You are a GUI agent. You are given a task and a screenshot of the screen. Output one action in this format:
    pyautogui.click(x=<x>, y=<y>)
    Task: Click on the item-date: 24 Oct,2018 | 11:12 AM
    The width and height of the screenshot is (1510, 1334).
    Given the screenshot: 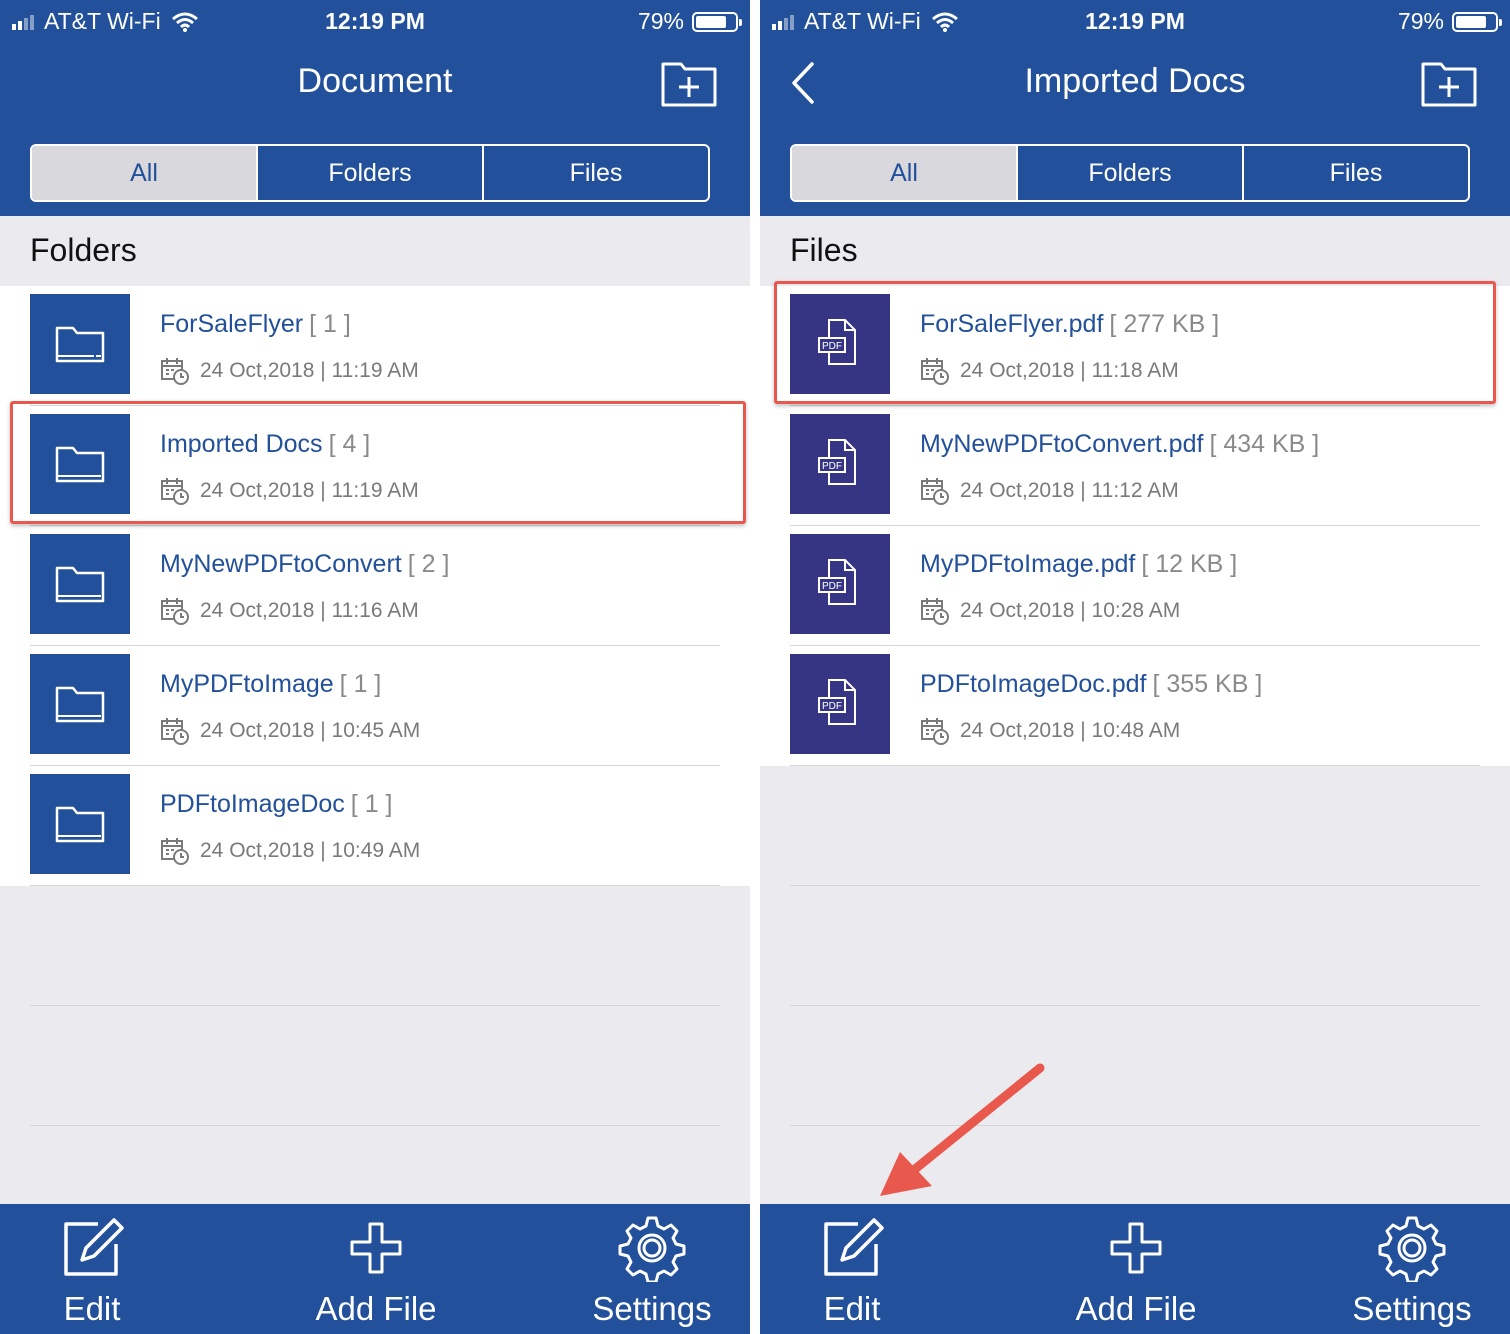 What is the action you would take?
    pyautogui.click(x=1069, y=490)
    